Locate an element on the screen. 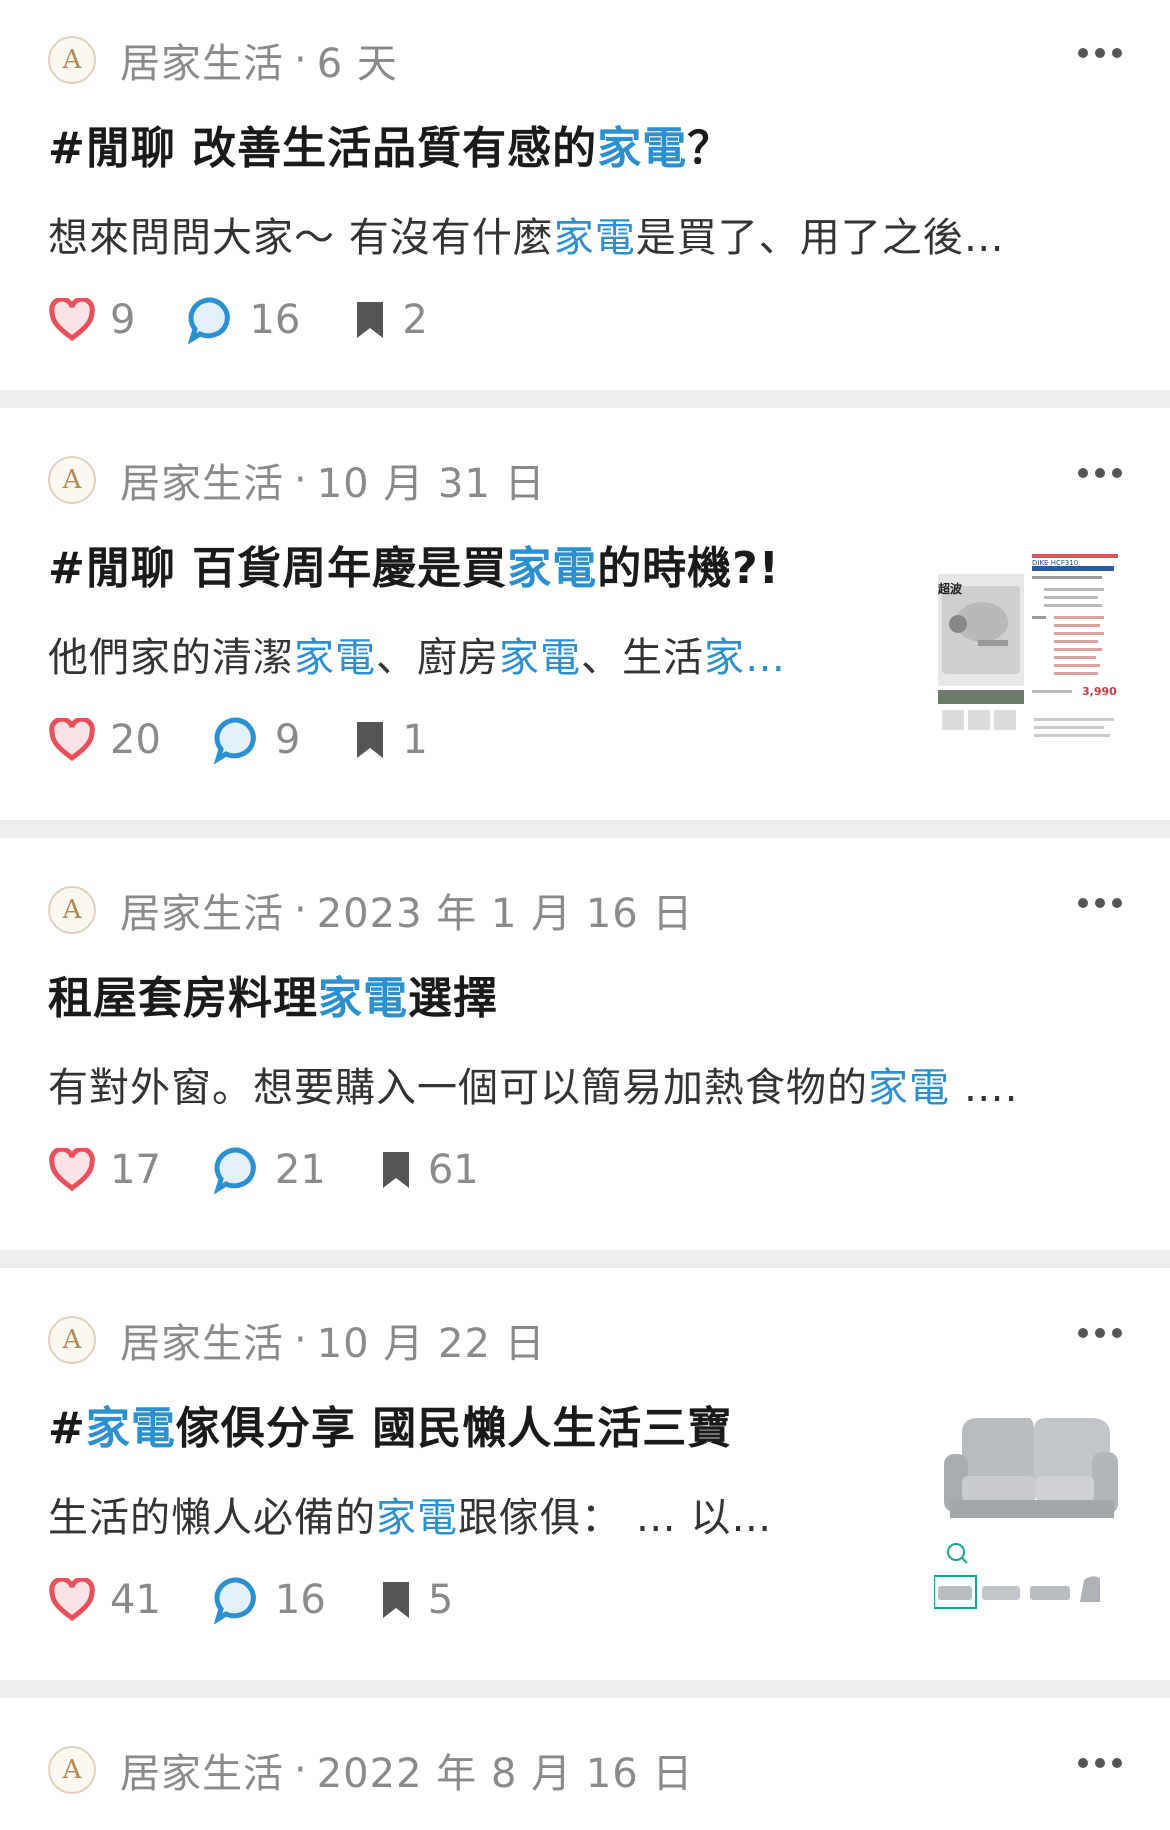  post-stats: 9 16 2 is located at coordinates (264, 320).